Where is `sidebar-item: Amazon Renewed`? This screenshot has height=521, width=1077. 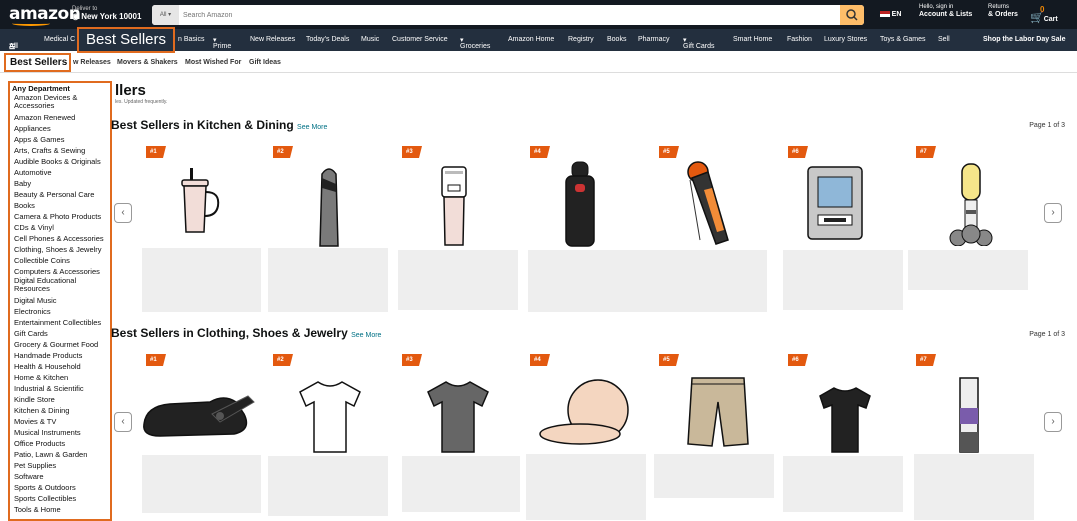 sidebar-item: Amazon Renewed is located at coordinates (60, 117).